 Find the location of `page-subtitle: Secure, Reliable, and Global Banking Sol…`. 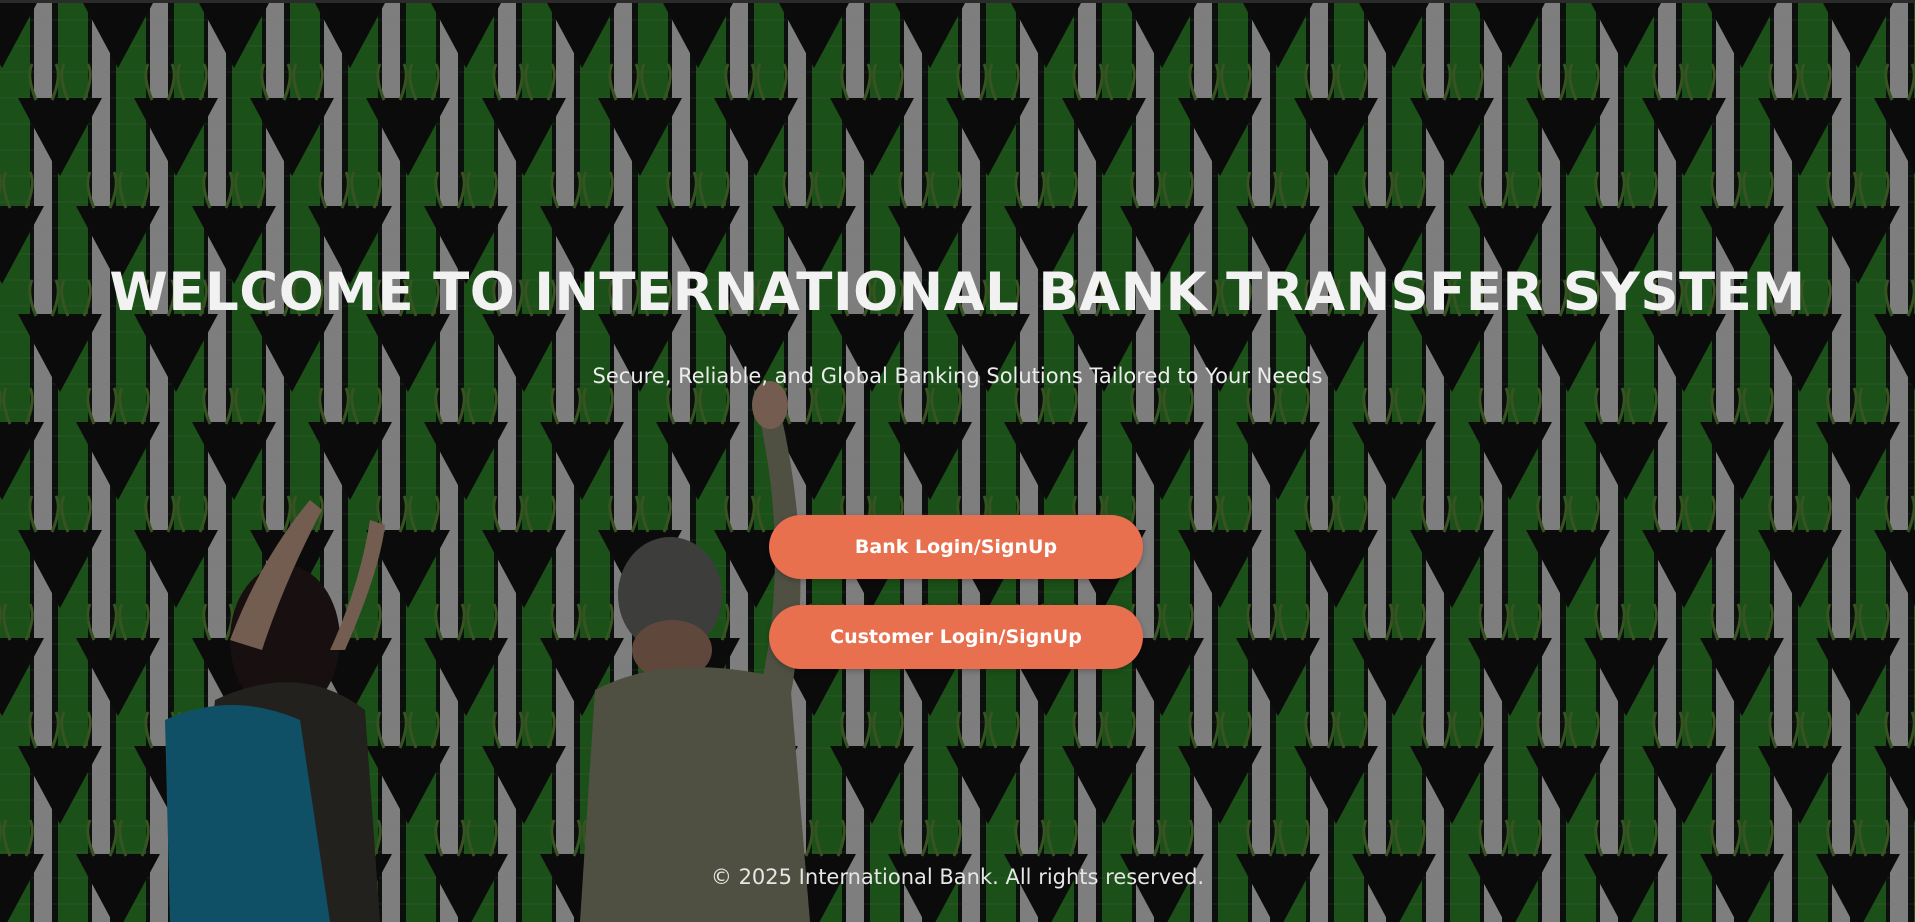

page-subtitle: Secure, Reliable, and Global Banking Sol… is located at coordinates (957, 376).